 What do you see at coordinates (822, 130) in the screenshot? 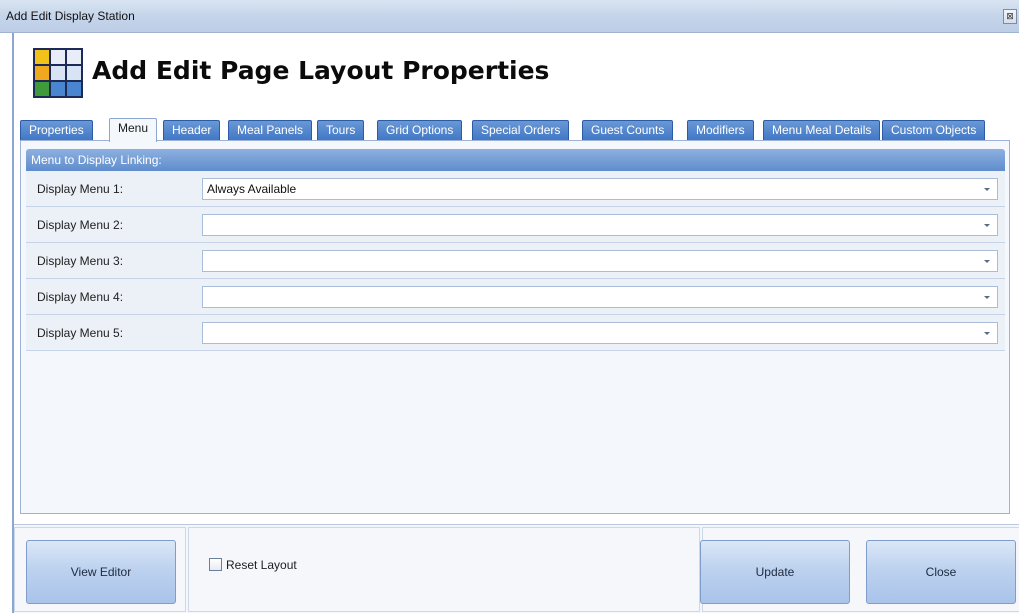
I see `tab-menu-meal-details: Menu Meal Details` at bounding box center [822, 130].